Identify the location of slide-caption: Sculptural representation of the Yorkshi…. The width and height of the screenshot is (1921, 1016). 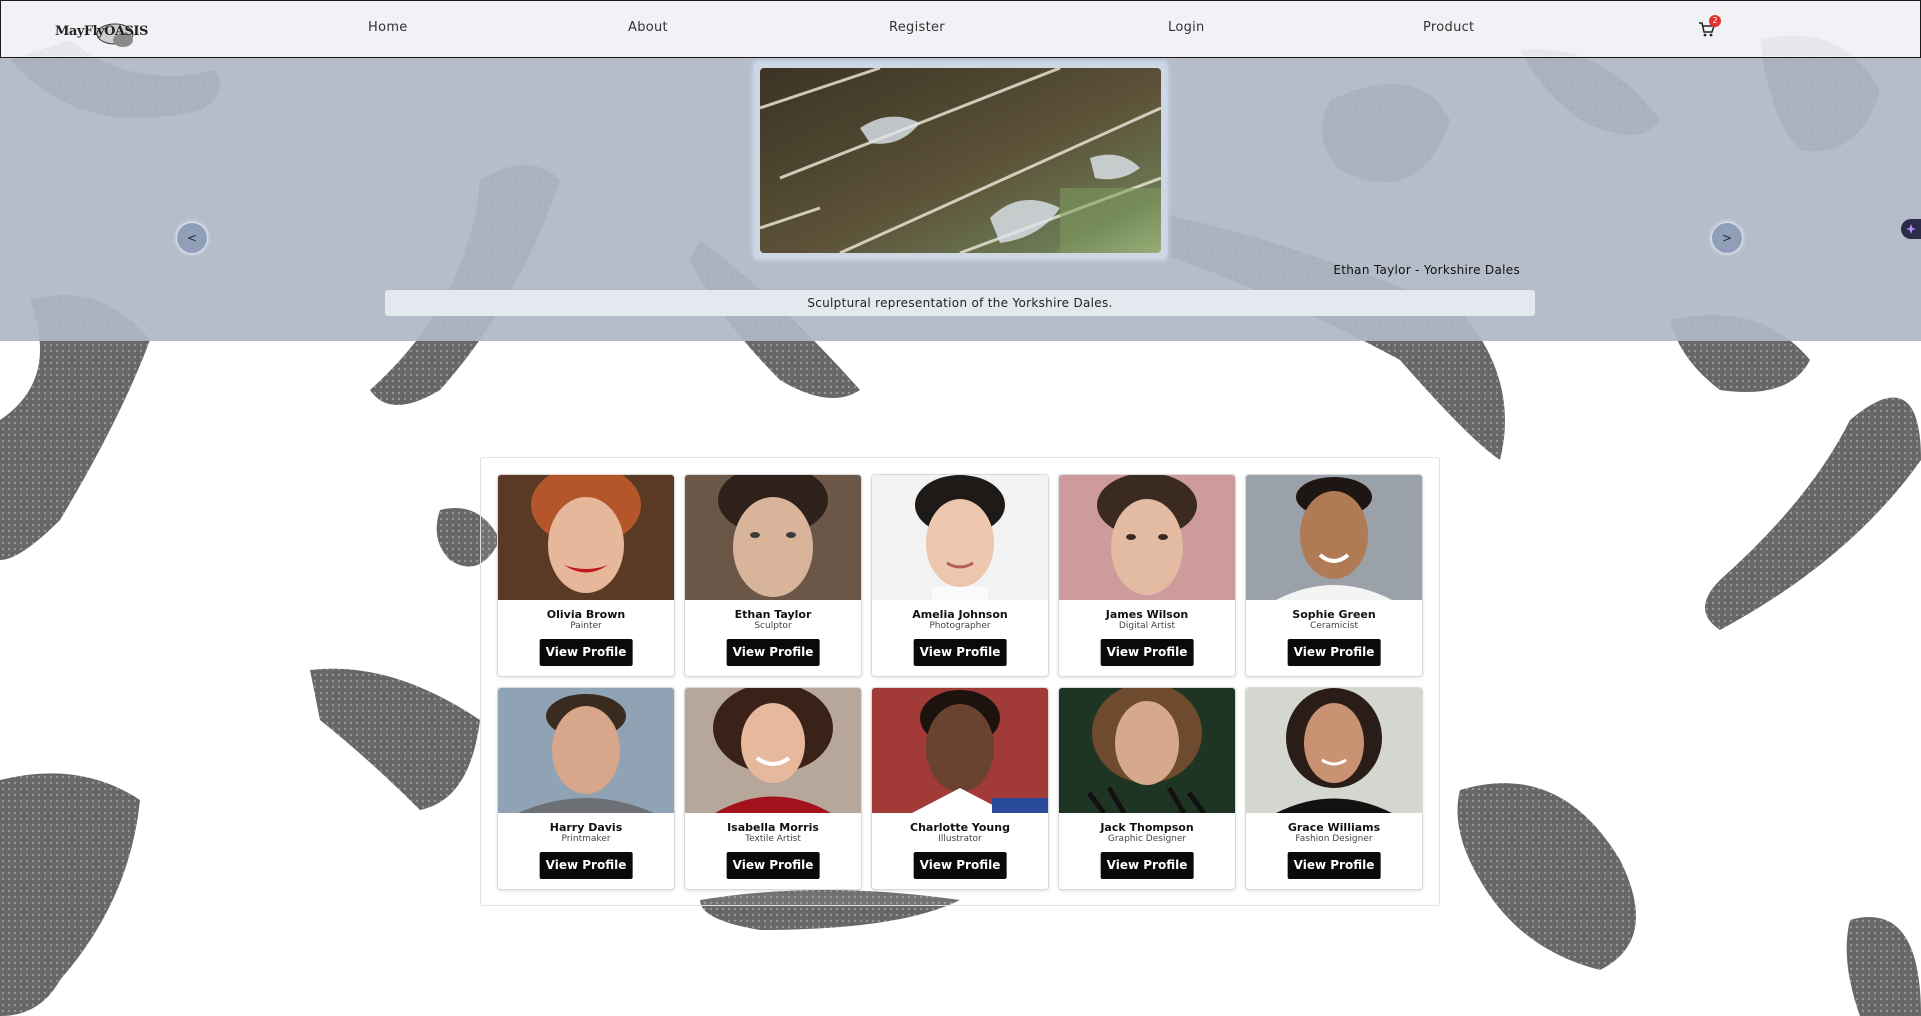
(960, 303).